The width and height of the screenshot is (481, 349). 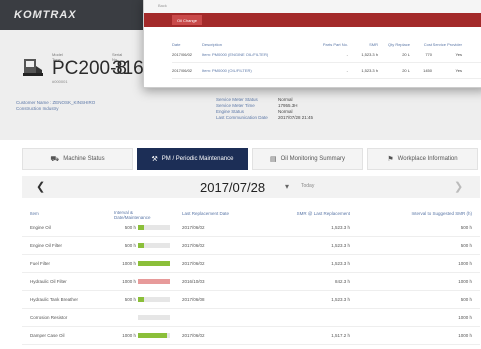 What do you see at coordinates (406, 54) in the screenshot?
I see `popup-qty: 20 L` at bounding box center [406, 54].